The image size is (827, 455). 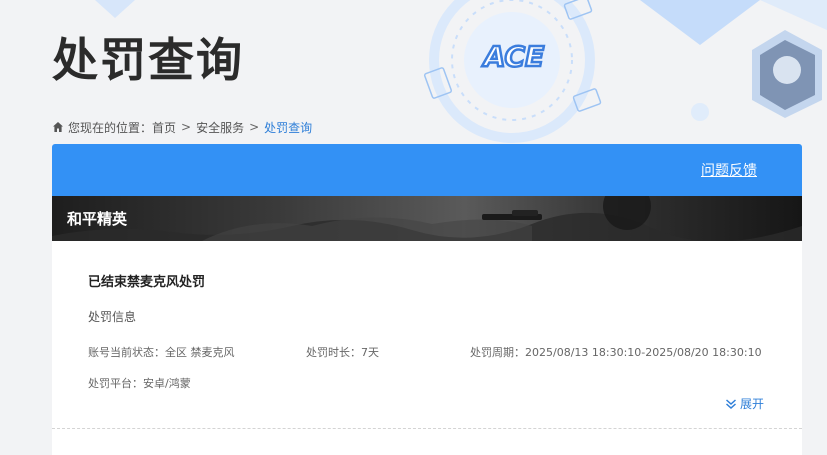 What do you see at coordinates (730, 403) in the screenshot?
I see `double-chevron-down-icon` at bounding box center [730, 403].